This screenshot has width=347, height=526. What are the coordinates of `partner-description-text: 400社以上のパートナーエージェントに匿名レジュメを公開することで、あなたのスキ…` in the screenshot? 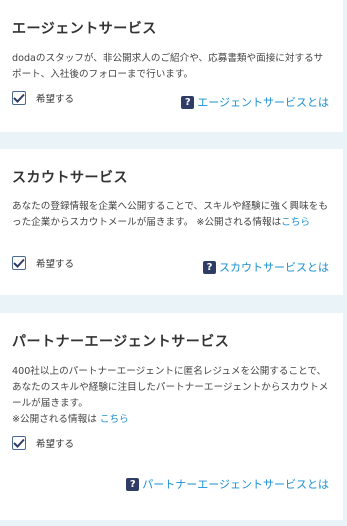 It's located at (170, 387).